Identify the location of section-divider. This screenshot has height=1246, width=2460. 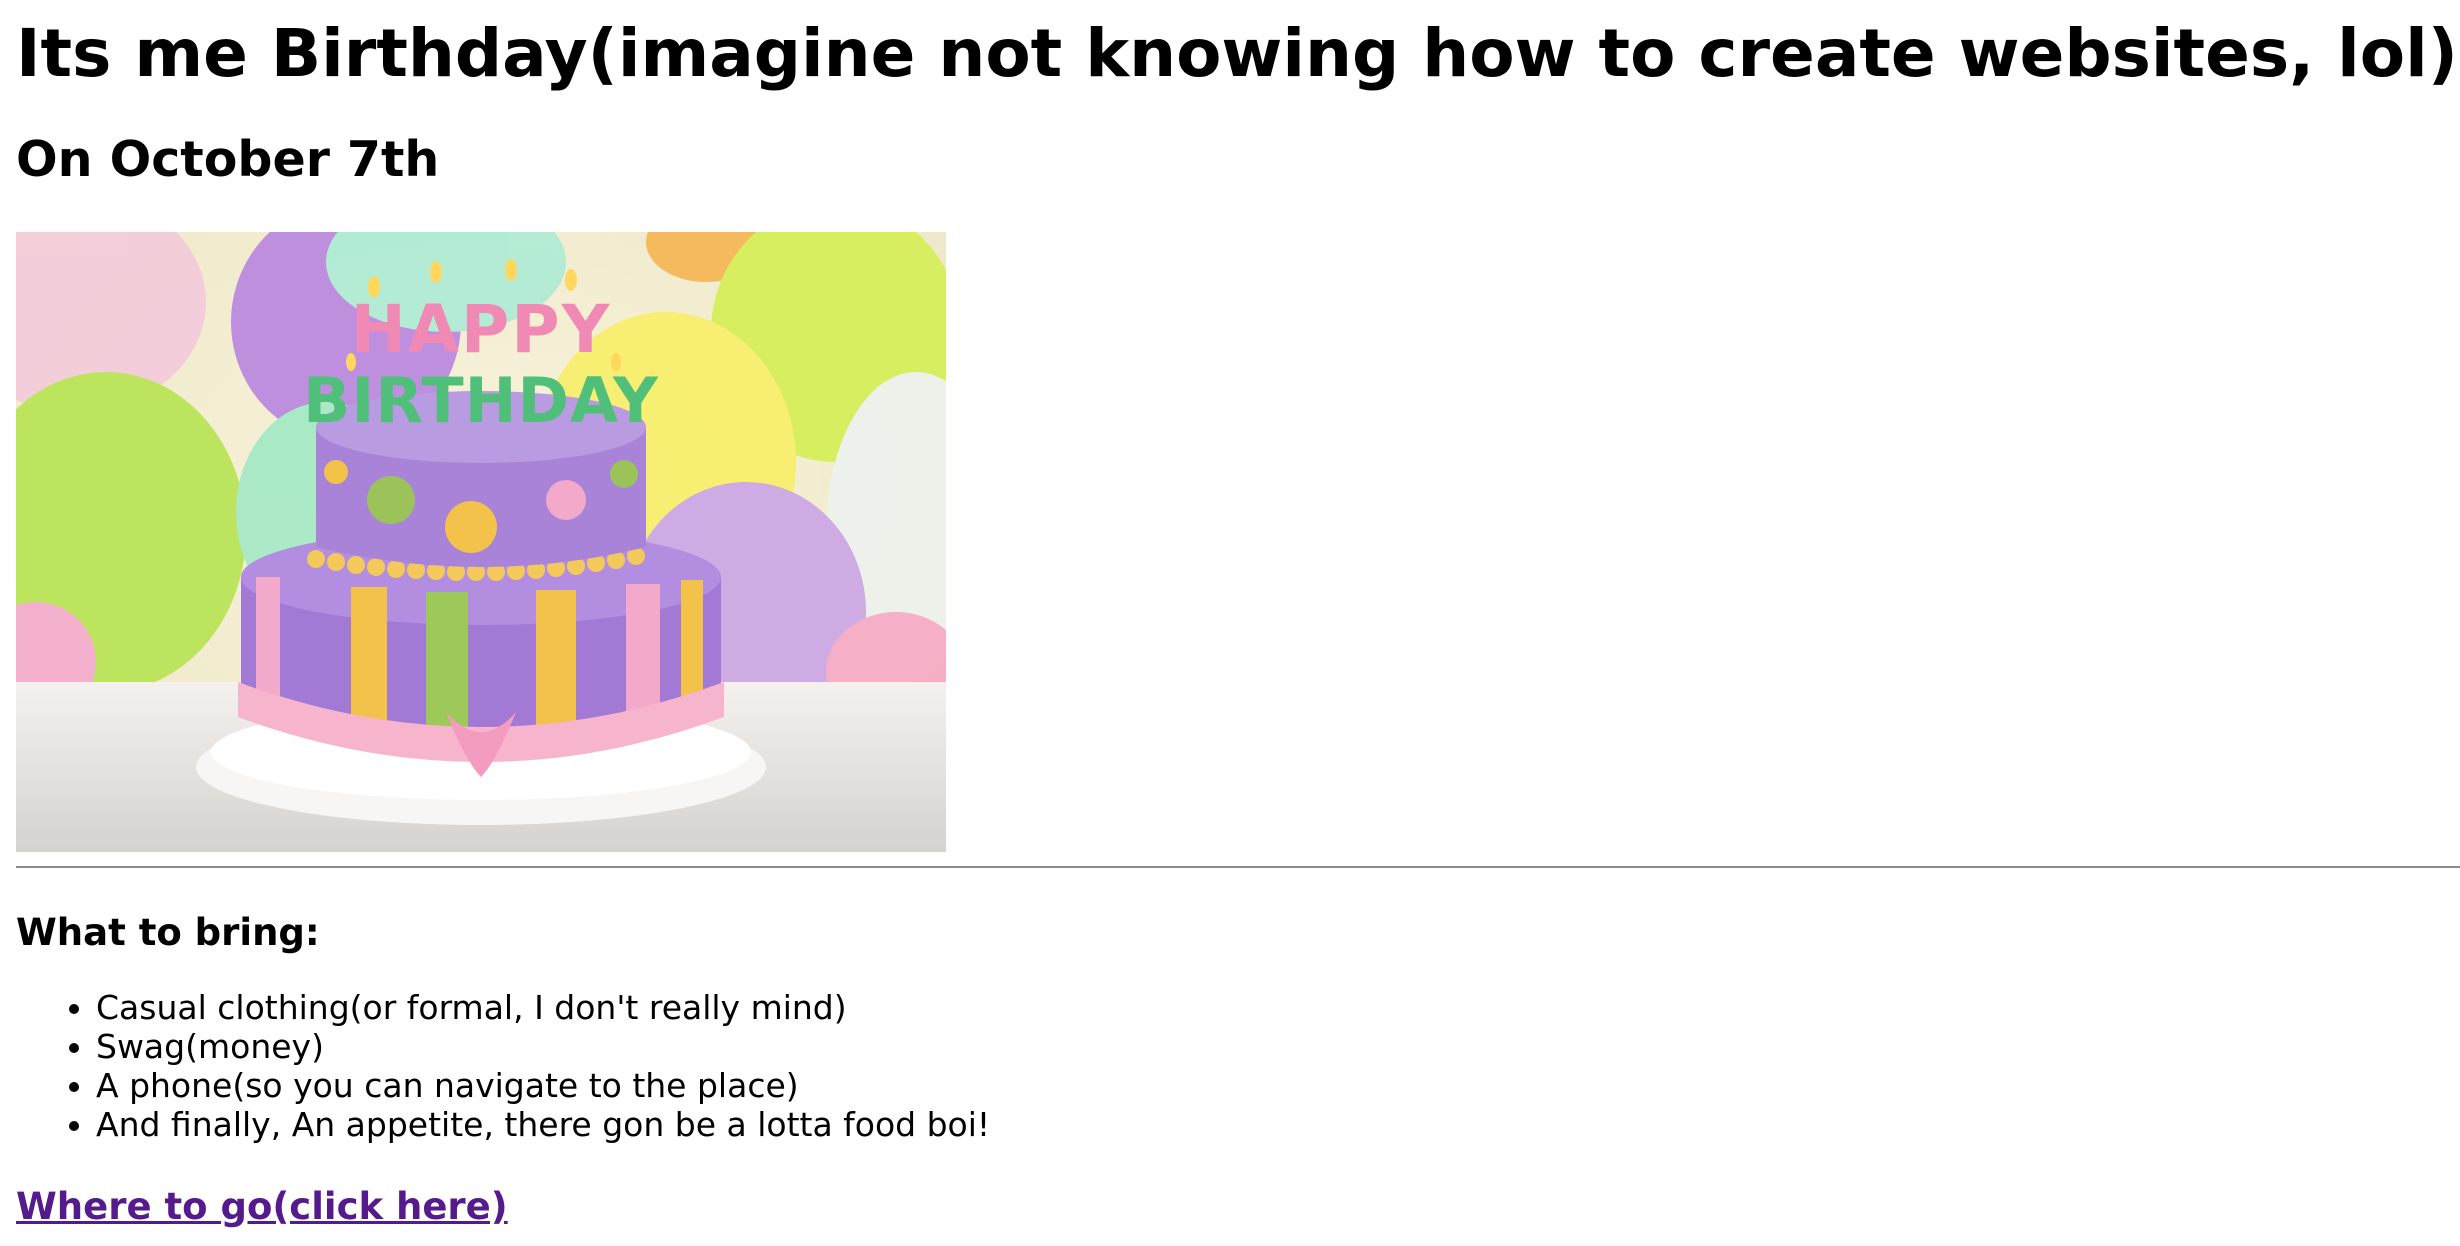
(1238, 867).